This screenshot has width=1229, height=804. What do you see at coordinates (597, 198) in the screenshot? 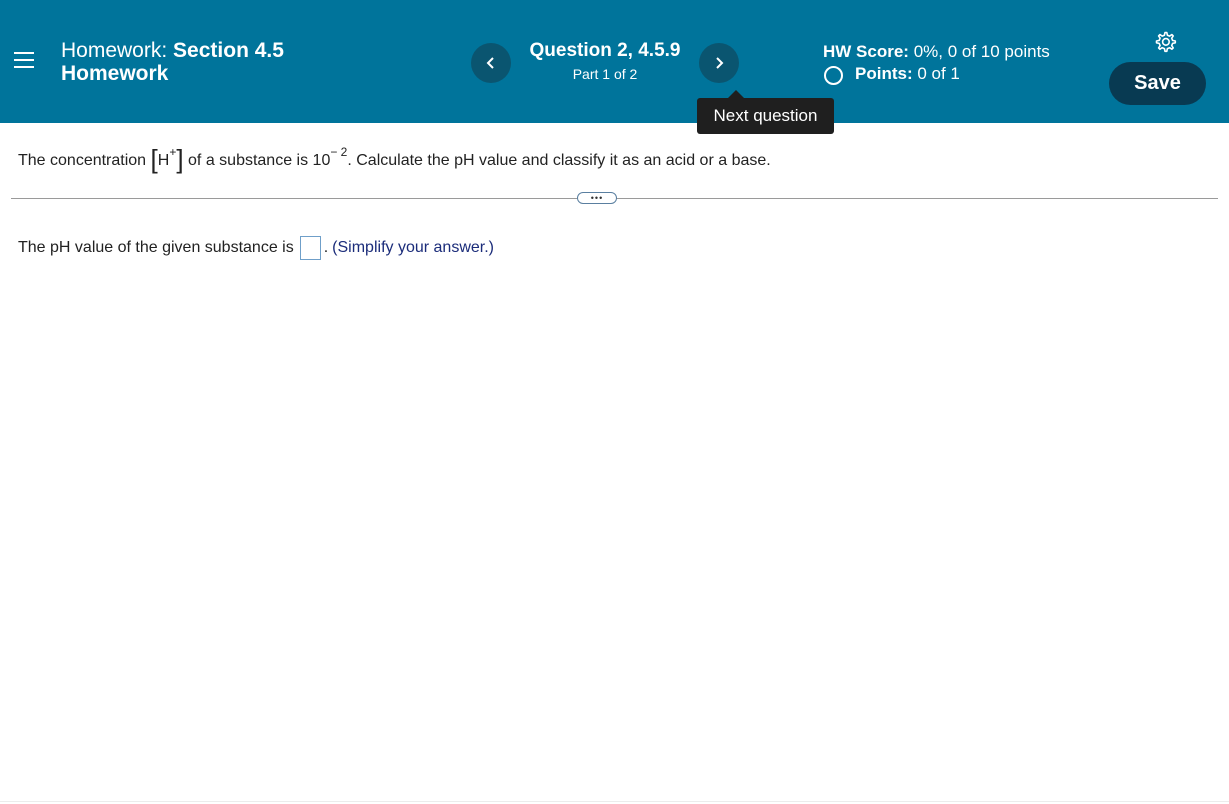
I see `expand-more-button: •••` at bounding box center [597, 198].